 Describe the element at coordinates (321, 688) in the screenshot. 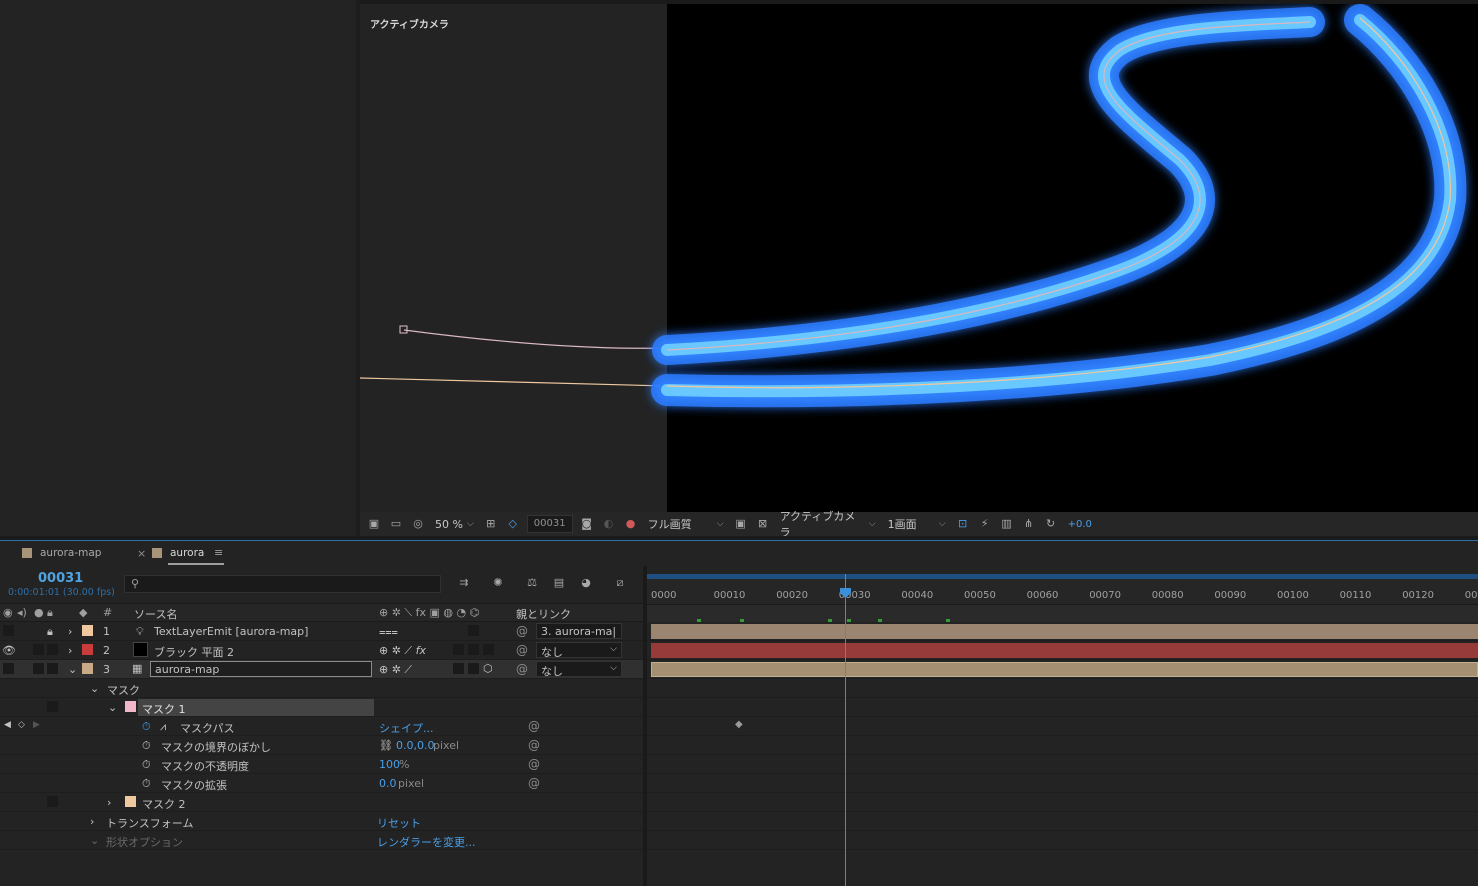

I see `masks-group-row: ⌄ マスク` at that location.